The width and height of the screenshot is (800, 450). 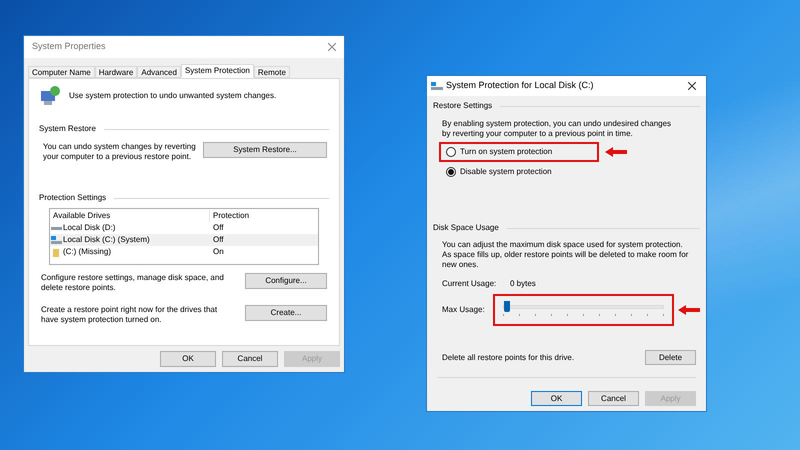 I want to click on tab: Computer Name, so click(x=61, y=72).